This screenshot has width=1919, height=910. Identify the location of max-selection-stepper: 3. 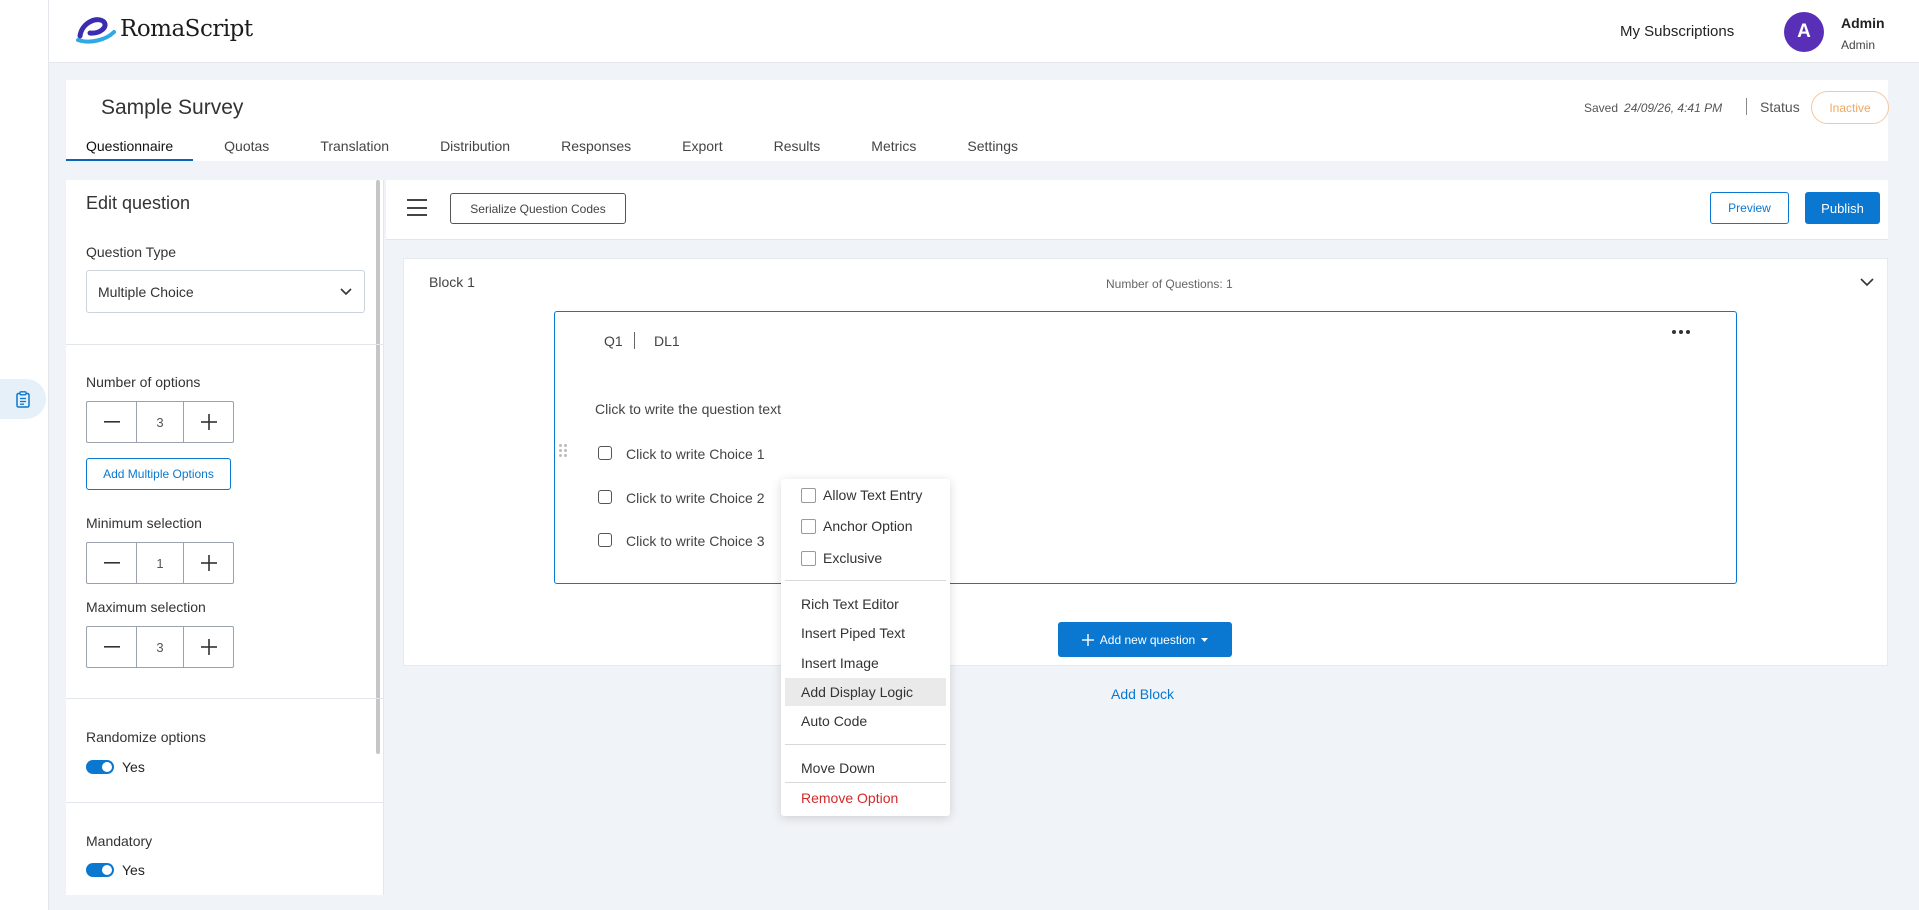
(160, 647).